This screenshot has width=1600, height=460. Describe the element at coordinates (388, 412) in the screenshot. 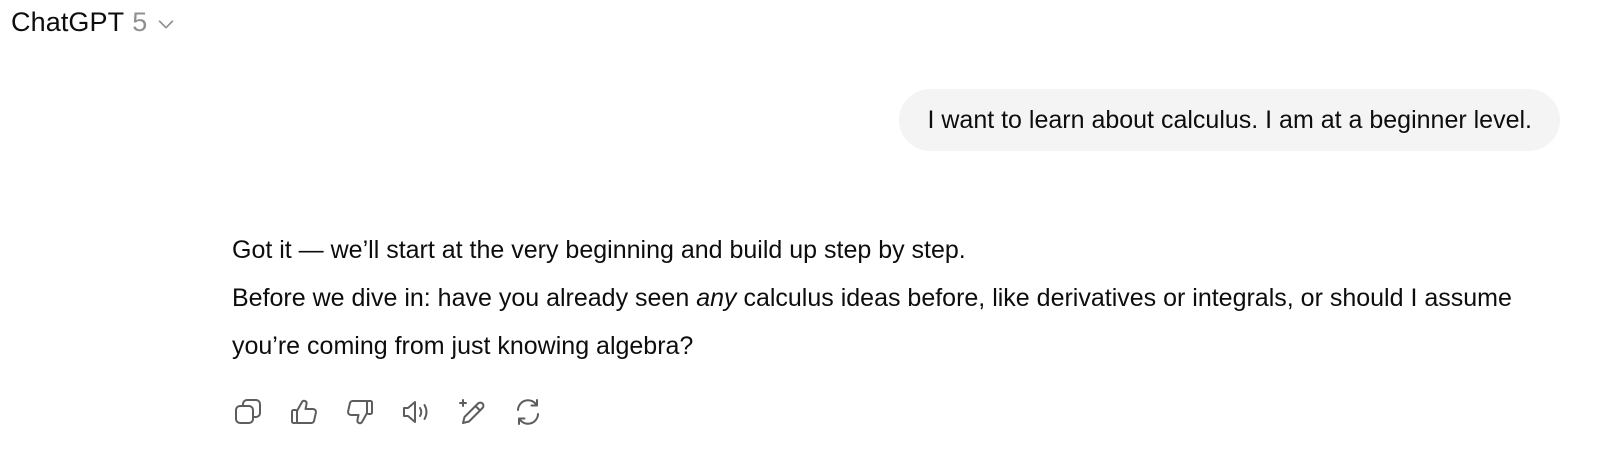

I see `message-actions` at that location.